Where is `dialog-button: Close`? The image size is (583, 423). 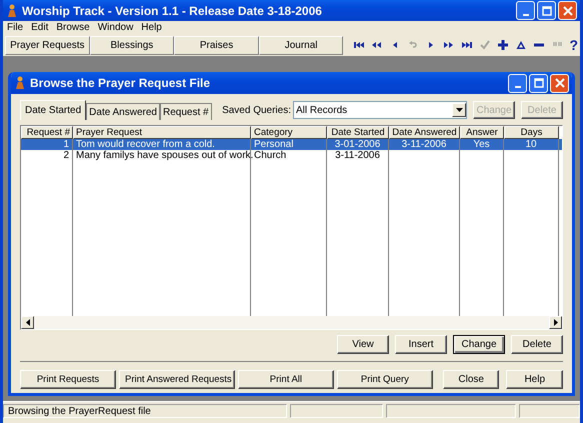
dialog-button: Close is located at coordinates (471, 379).